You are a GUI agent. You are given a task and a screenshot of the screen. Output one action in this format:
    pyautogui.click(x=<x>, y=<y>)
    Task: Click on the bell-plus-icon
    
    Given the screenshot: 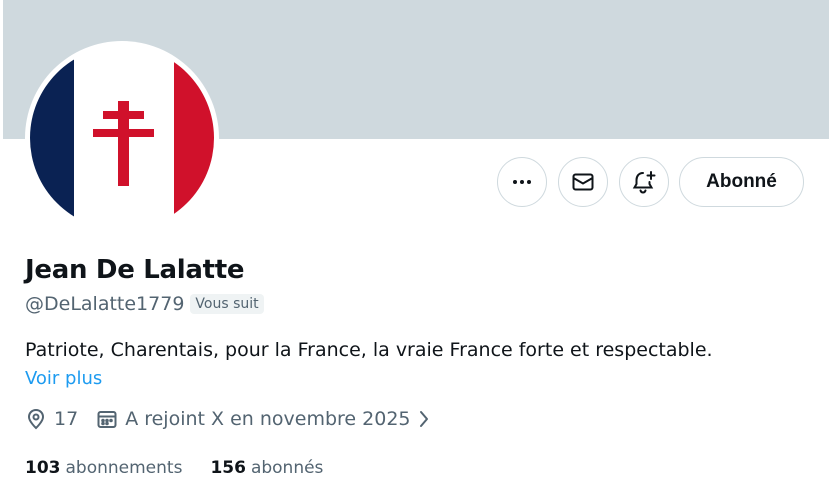 What is the action you would take?
    pyautogui.click(x=644, y=182)
    